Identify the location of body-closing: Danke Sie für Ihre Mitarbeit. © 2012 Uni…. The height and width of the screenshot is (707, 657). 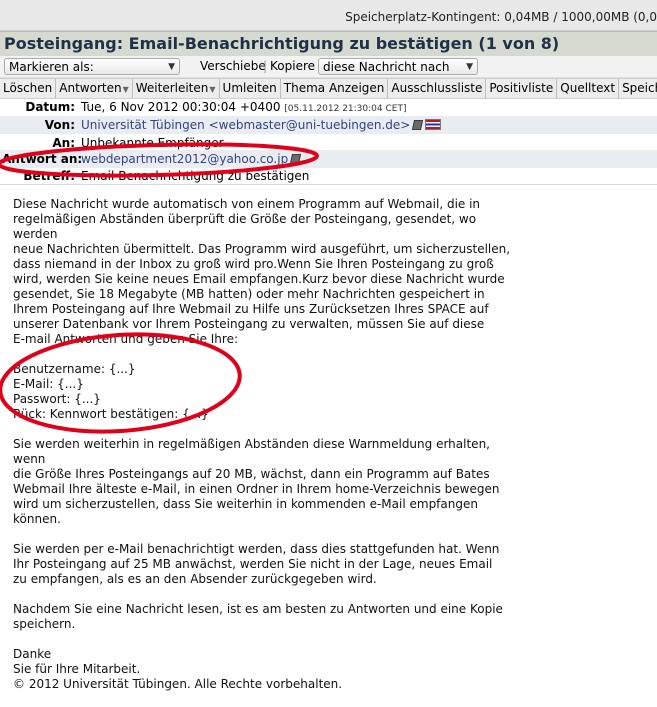
(263, 669).